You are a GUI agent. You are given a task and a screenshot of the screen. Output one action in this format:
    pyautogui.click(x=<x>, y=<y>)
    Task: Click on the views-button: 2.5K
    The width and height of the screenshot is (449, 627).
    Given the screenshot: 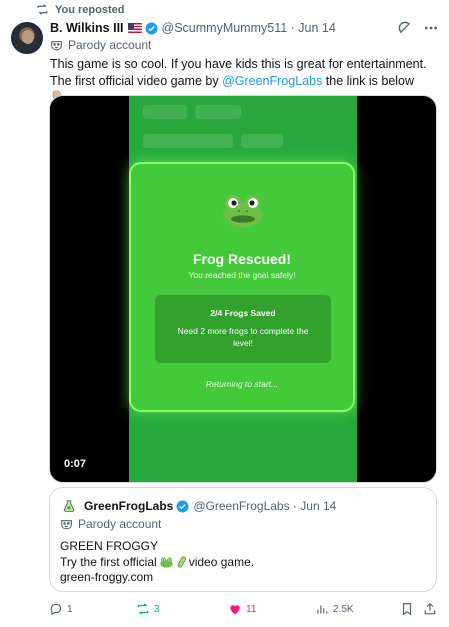 What is the action you would take?
    pyautogui.click(x=334, y=609)
    